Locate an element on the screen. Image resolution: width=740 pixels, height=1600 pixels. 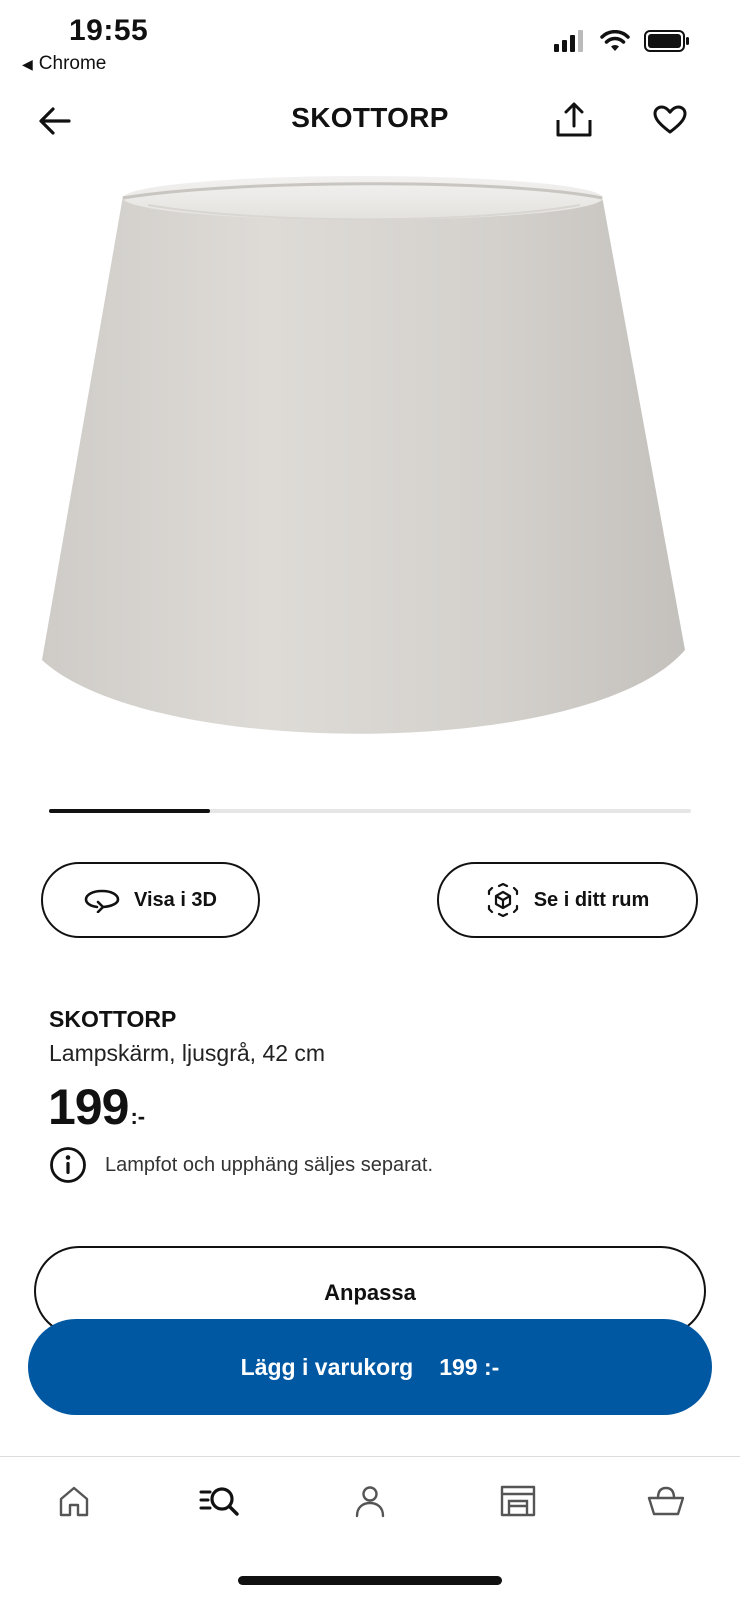
nav-search is located at coordinates (220, 1501).